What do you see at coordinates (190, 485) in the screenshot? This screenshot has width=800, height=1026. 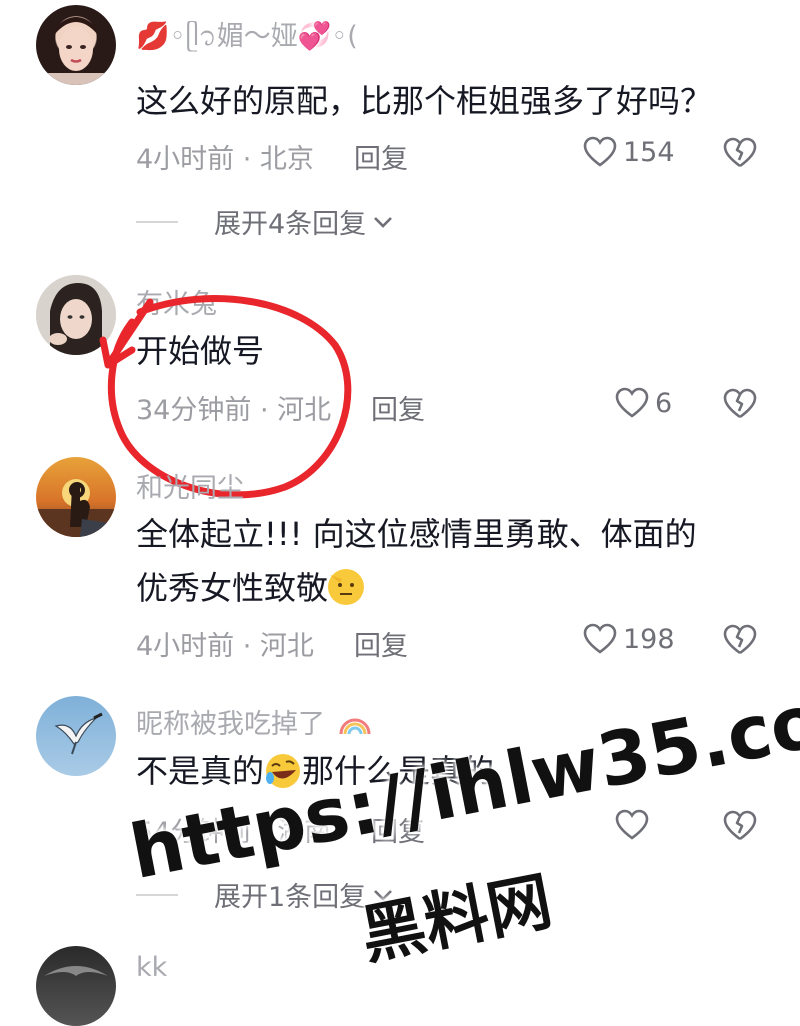 I see `comment-username: 和光同尘` at bounding box center [190, 485].